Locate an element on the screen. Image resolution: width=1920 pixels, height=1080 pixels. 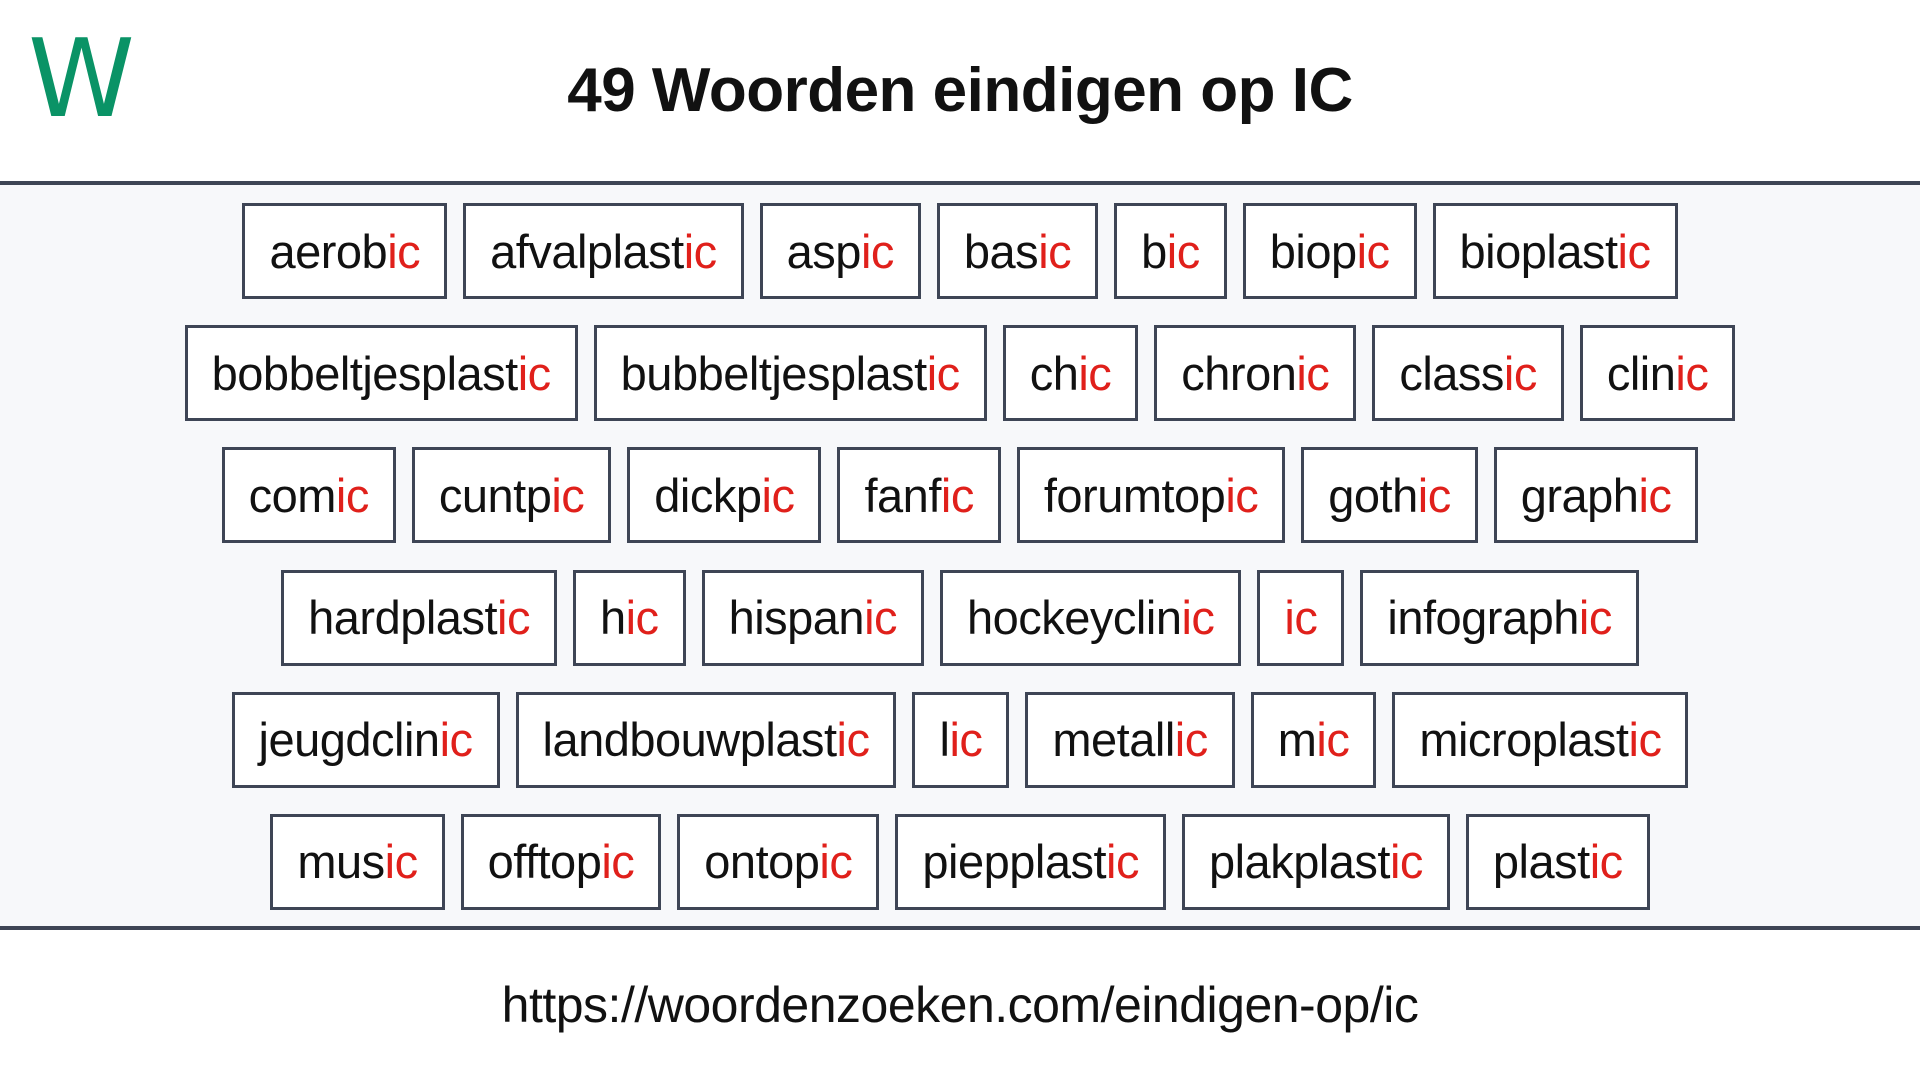
word-prefix: piepplast is located at coordinates (1014, 862).